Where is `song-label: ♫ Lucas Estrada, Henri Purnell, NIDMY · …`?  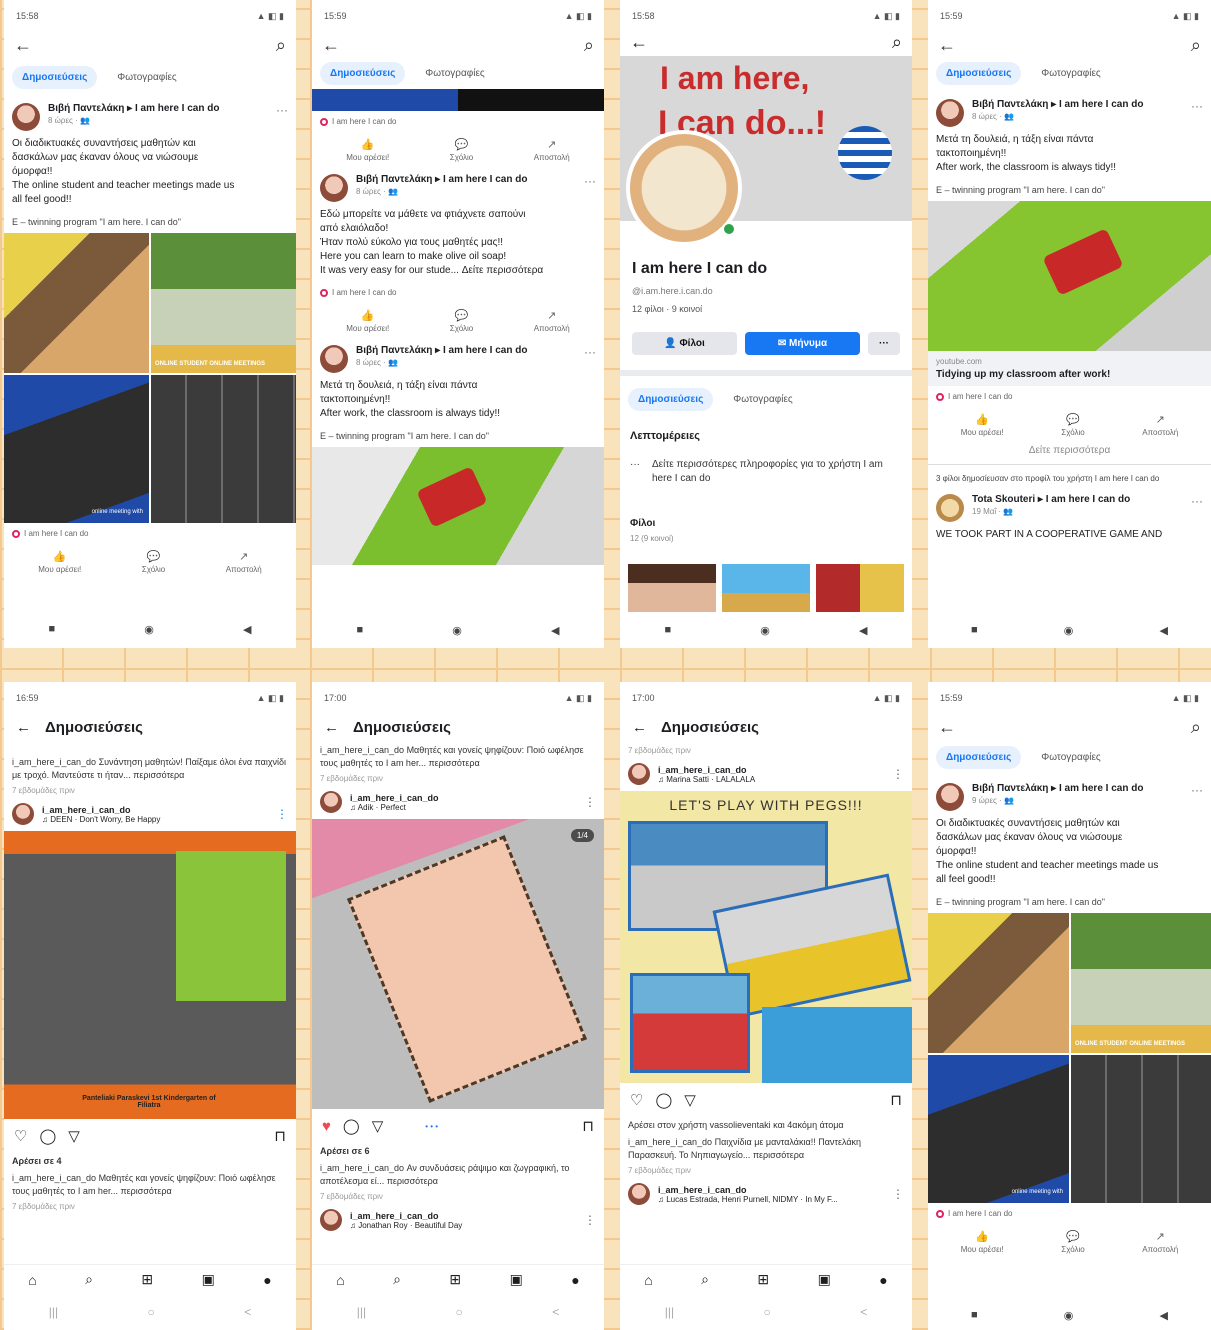 song-label: ♫ Lucas Estrada, Henri Purnell, NIDMY · … is located at coordinates (748, 1199).